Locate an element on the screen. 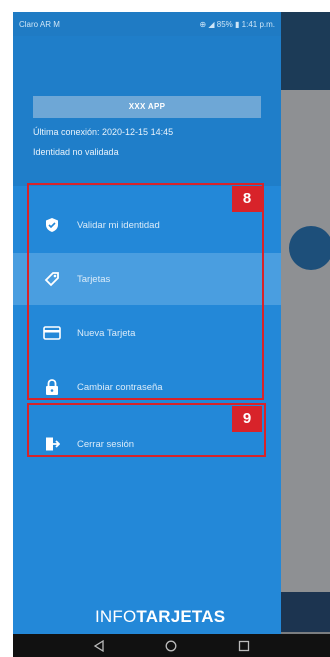 The height and width of the screenshot is (657, 330). back-icon is located at coordinates (99, 646).